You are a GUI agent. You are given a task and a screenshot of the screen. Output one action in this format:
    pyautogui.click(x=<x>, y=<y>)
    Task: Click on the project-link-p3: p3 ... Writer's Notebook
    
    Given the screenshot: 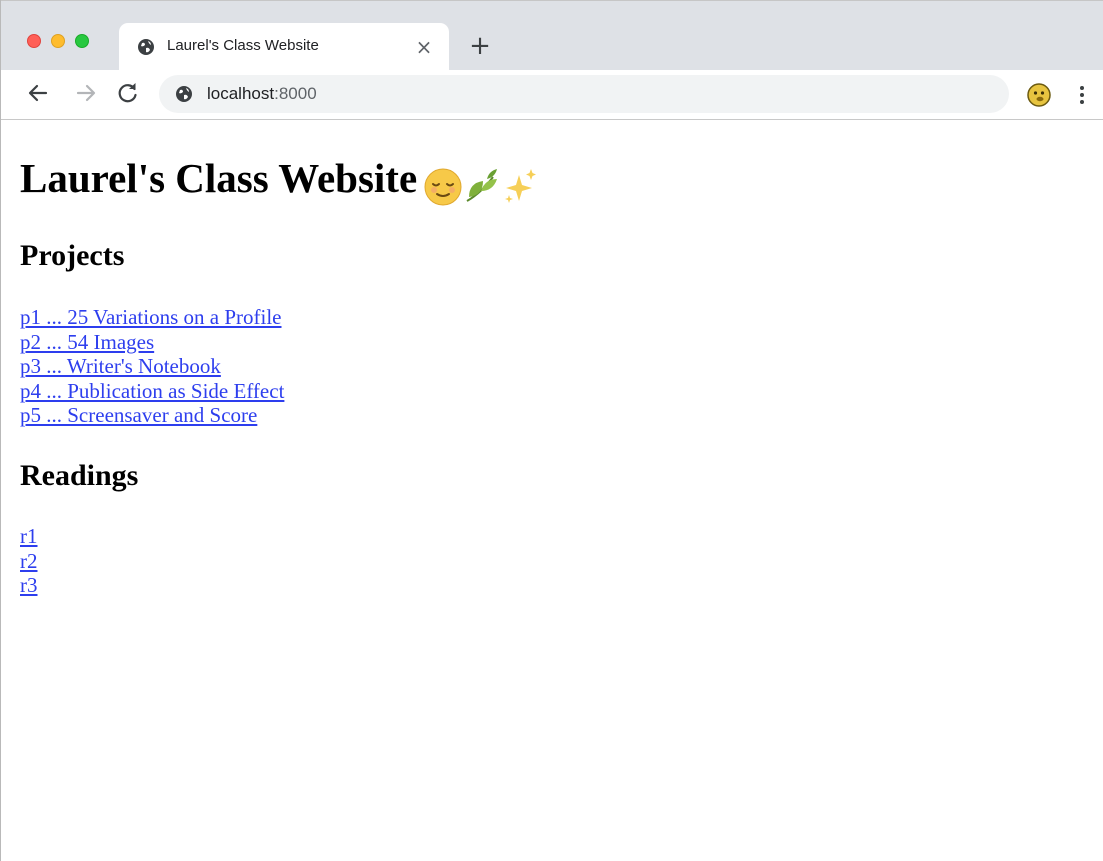 What is the action you would take?
    pyautogui.click(x=120, y=366)
    